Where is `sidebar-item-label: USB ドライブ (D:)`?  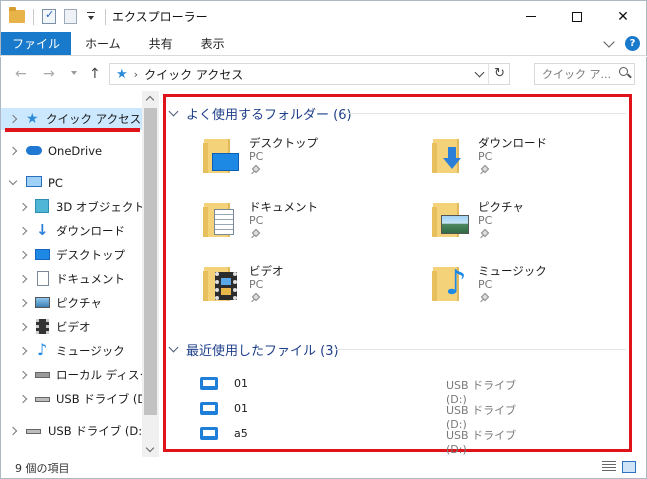 sidebar-item-label: USB ドライブ (D:) is located at coordinates (95, 431).